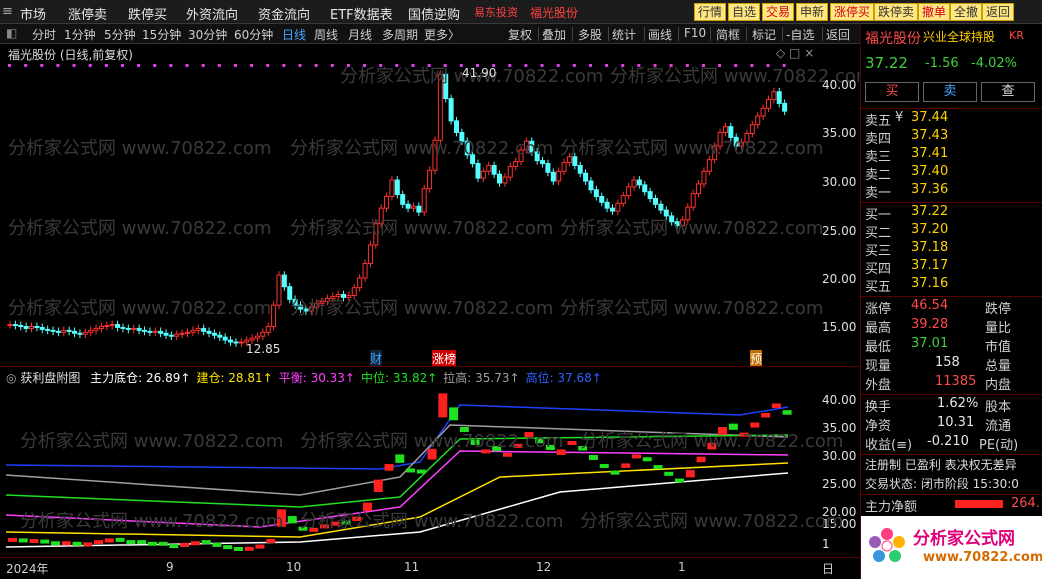 The width and height of the screenshot is (1042, 579). What do you see at coordinates (660, 34) in the screenshot?
I see `tool-draw: 画线` at bounding box center [660, 34].